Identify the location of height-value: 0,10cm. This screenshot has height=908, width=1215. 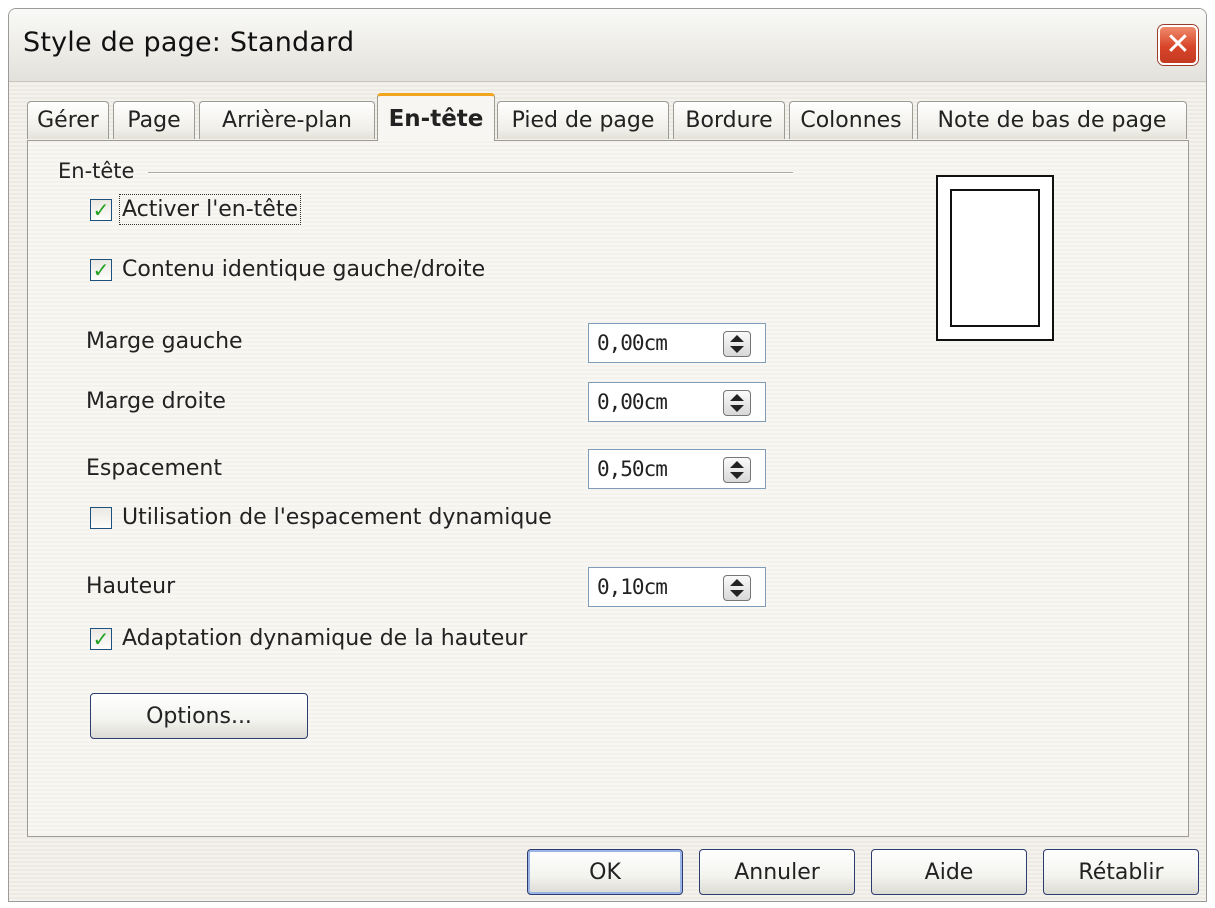
(632, 587).